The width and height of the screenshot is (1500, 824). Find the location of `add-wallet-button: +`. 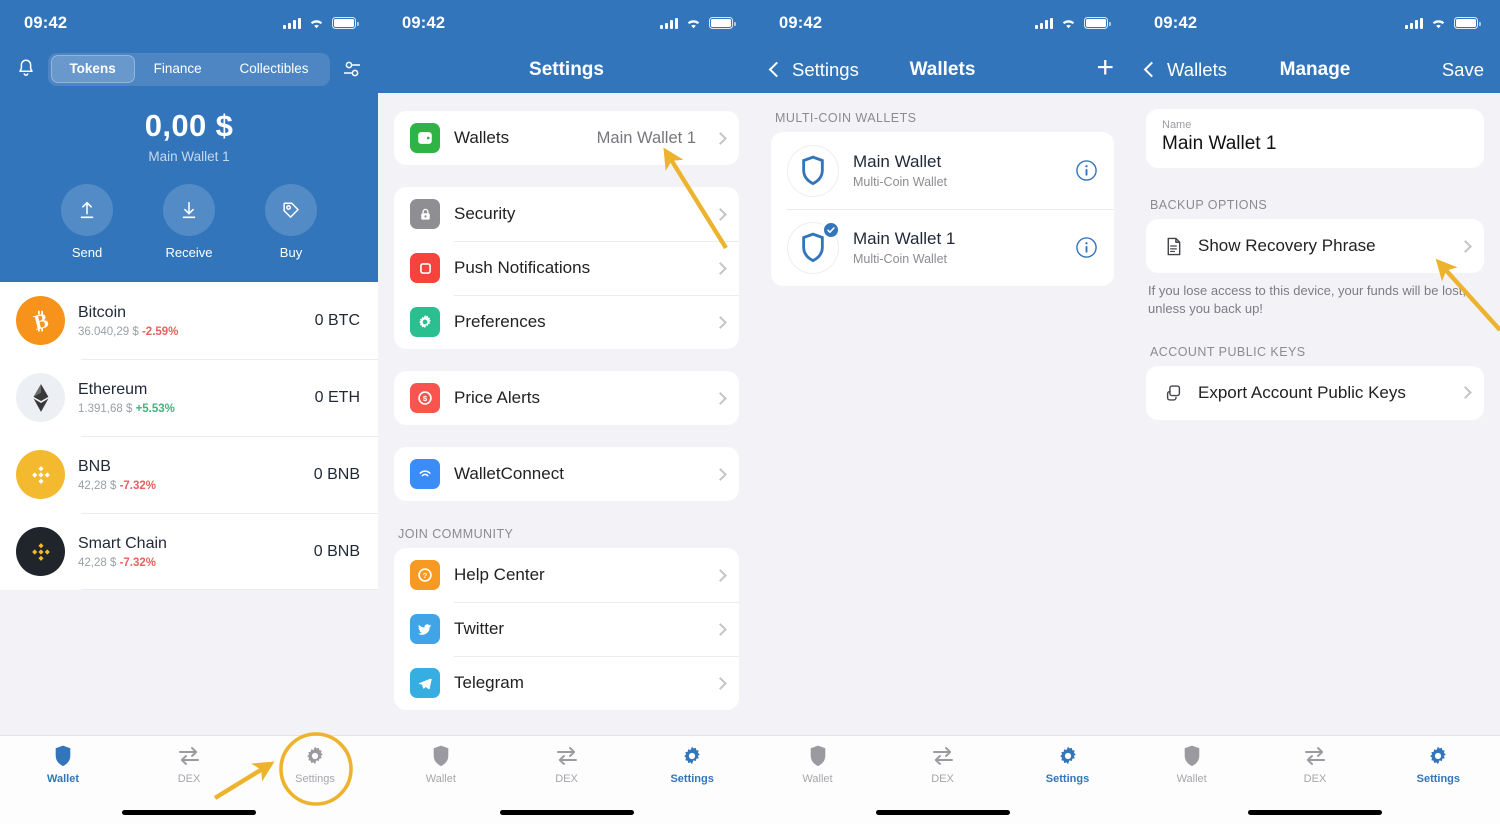

add-wallet-button: + is located at coordinates (1105, 68).